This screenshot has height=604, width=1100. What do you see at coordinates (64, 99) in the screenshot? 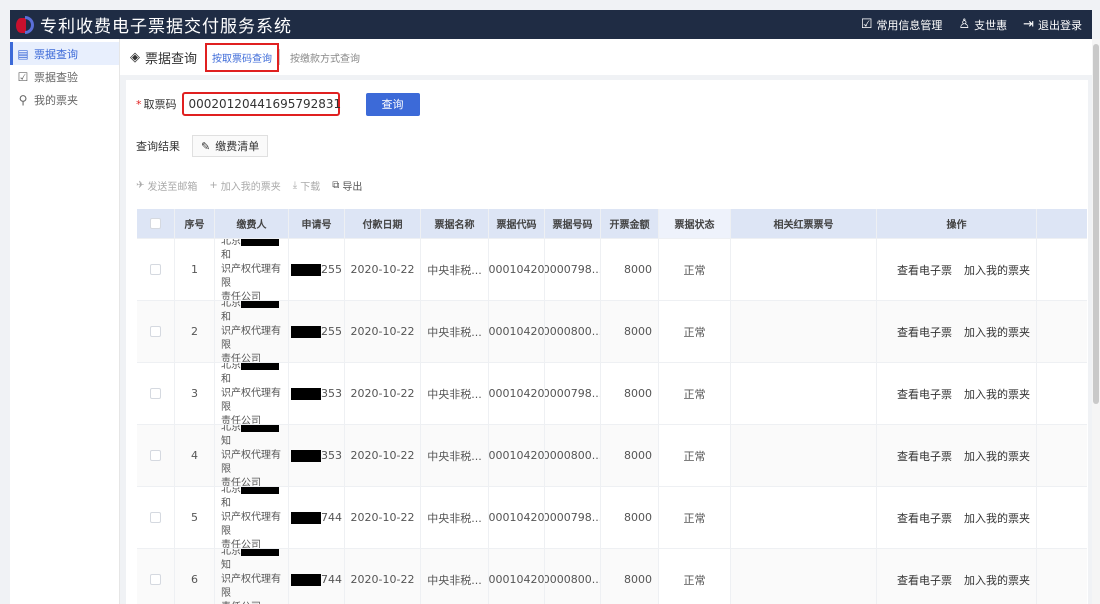
I see `sidebar-item-my-folder: ⚲ 我的票夹` at bounding box center [64, 99].